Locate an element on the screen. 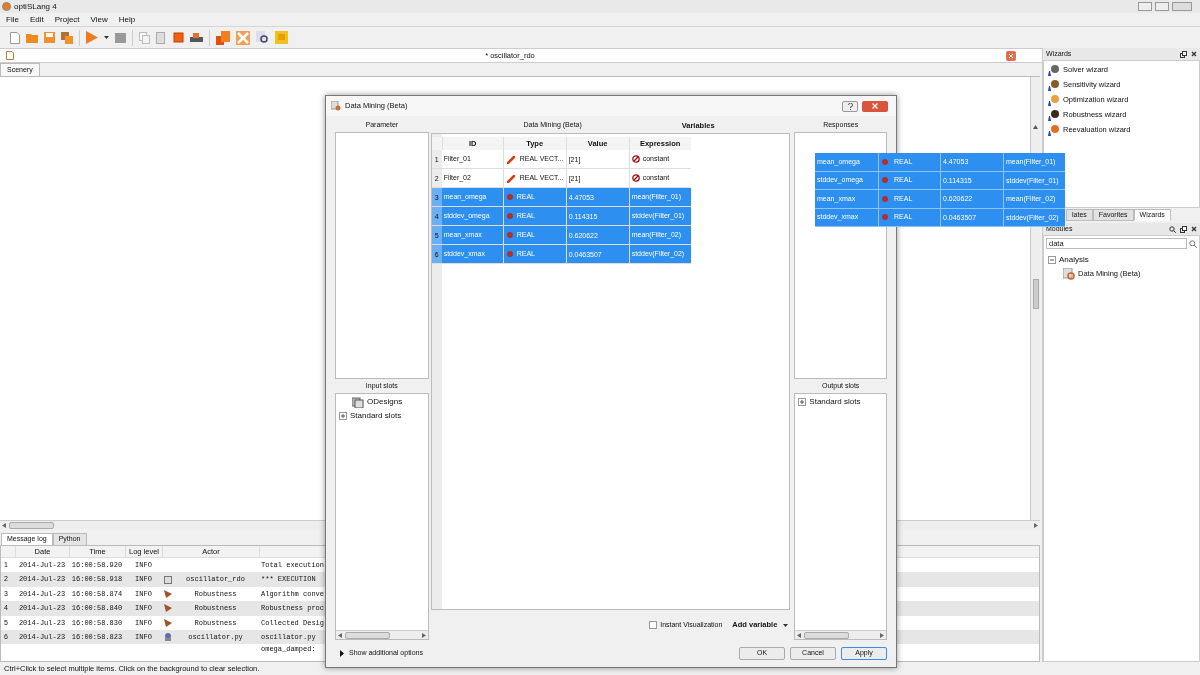  triangle-icon is located at coordinates (342, 653).